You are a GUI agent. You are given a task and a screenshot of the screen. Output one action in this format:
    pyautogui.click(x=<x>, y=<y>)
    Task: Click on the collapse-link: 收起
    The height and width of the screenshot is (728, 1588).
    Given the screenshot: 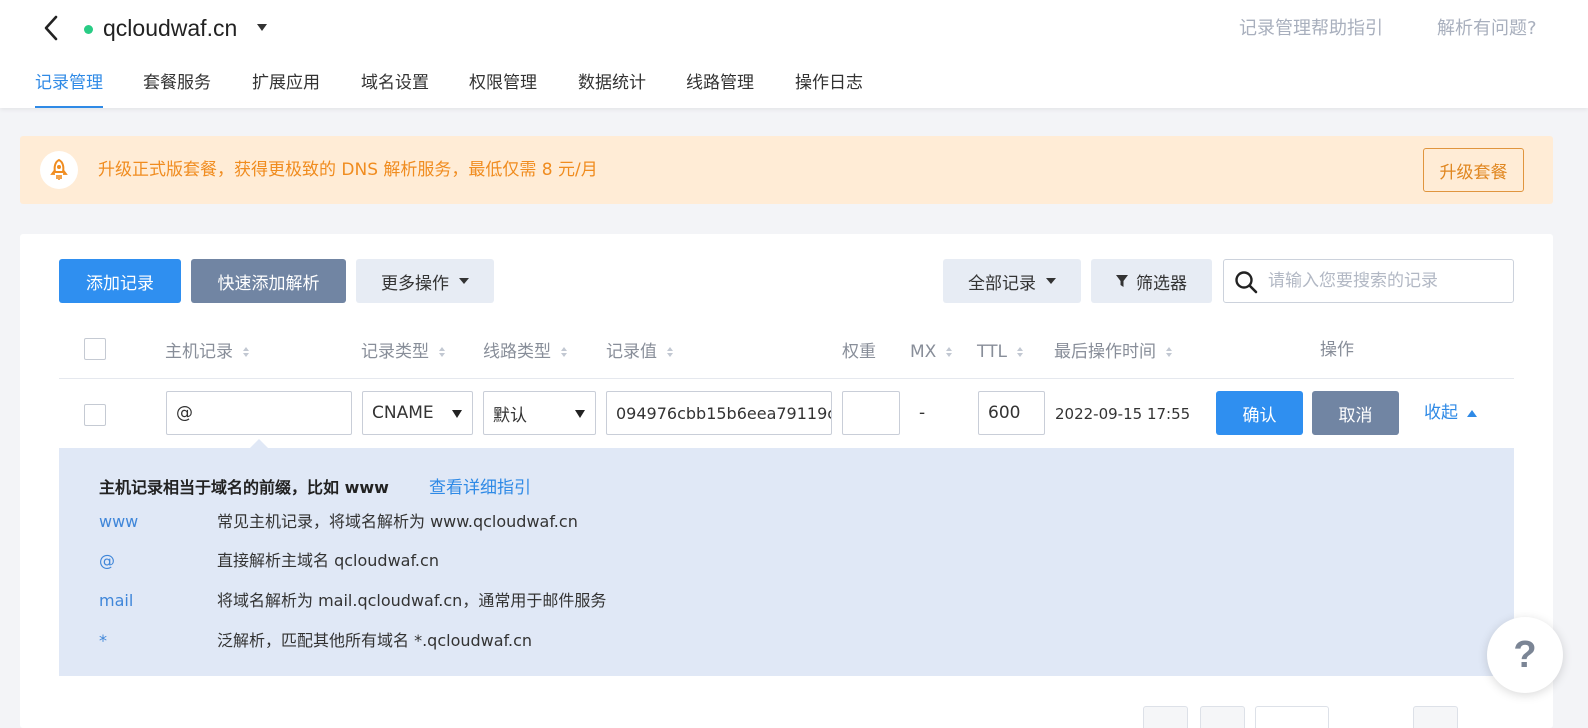 What is the action you would take?
    pyautogui.click(x=1450, y=413)
    